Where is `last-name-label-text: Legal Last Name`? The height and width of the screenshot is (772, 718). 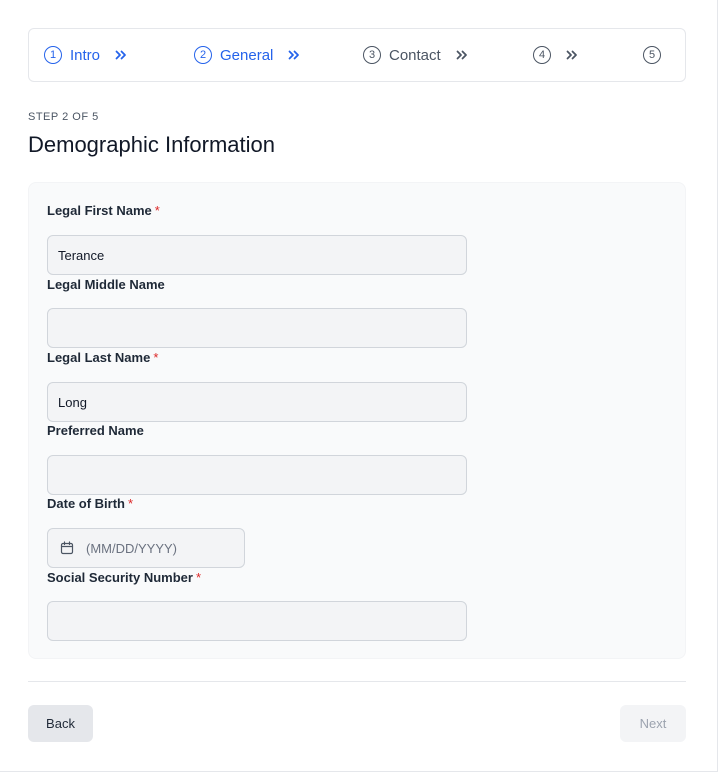
last-name-label-text: Legal Last Name is located at coordinates (99, 357).